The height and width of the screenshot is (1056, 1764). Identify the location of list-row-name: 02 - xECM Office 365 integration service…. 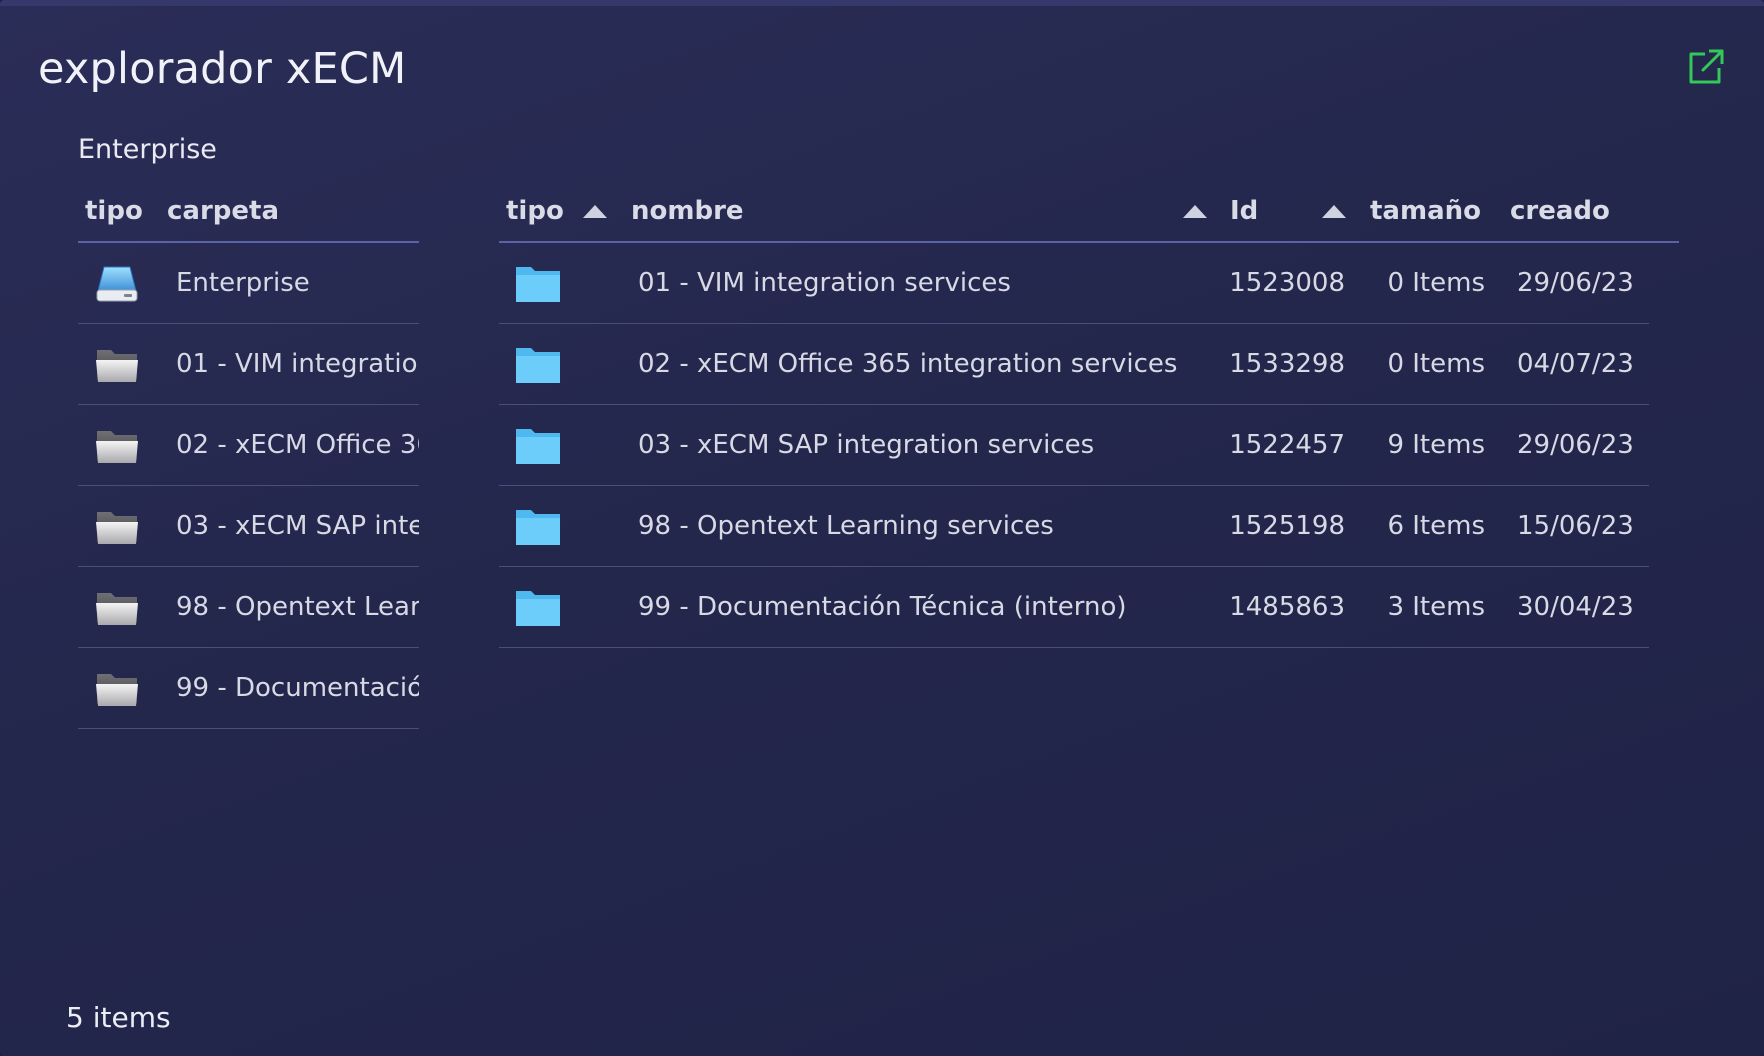
(908, 364).